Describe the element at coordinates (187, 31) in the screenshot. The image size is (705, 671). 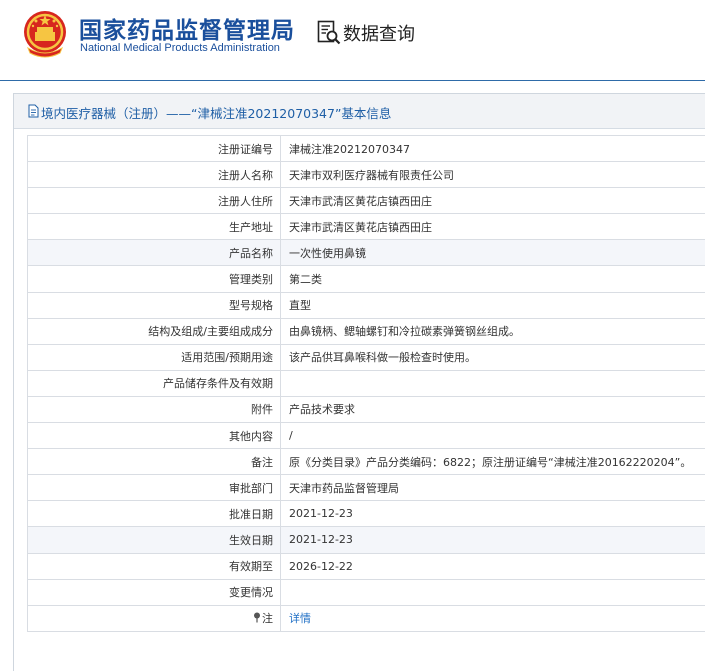
I see `site-title: 国家药品监督管理局` at that location.